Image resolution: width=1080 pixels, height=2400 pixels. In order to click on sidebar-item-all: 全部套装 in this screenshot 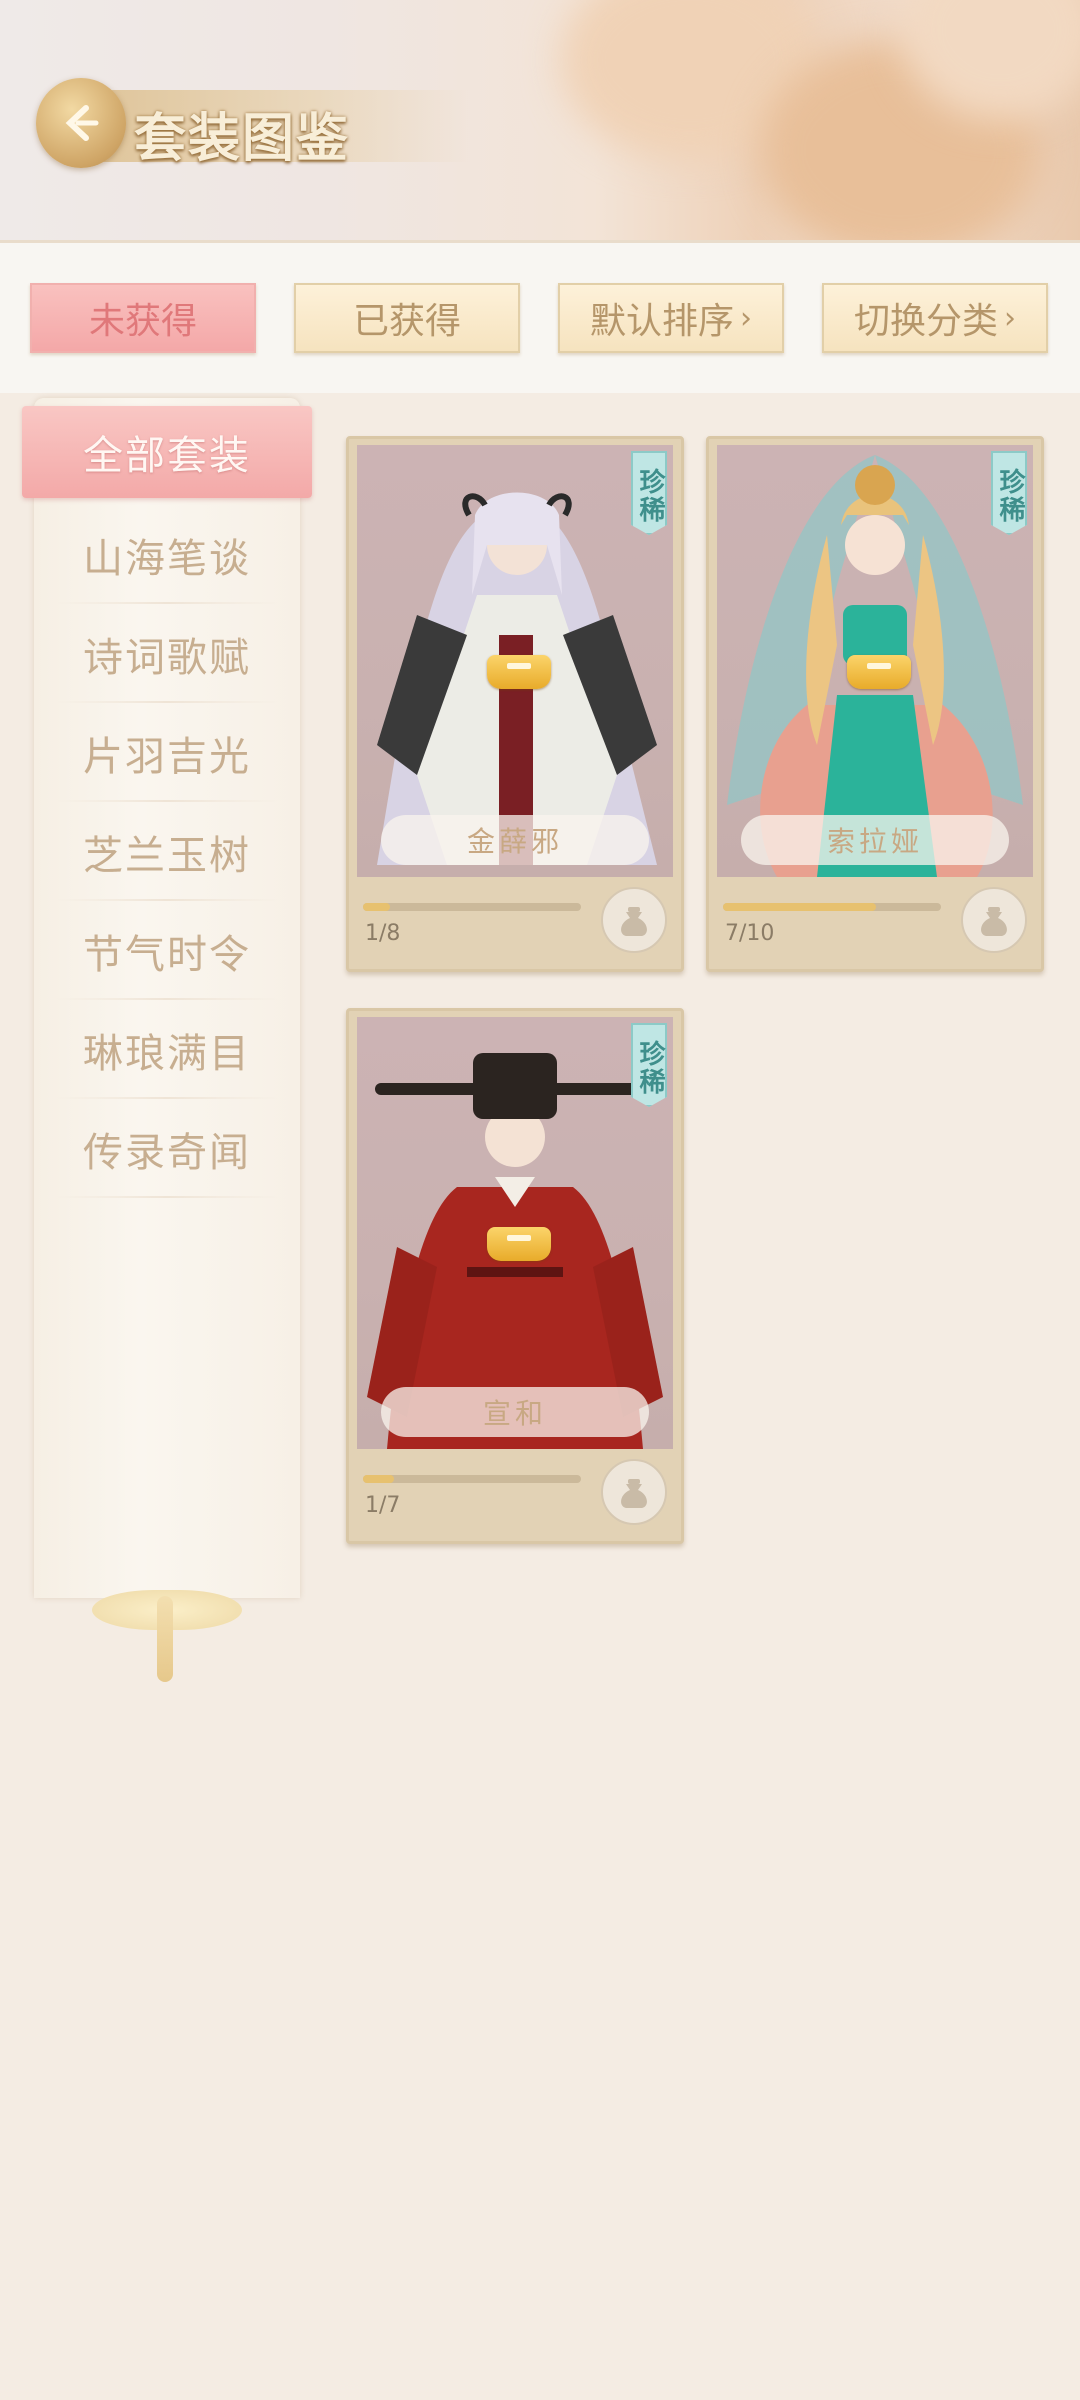, I will do `click(167, 452)`.